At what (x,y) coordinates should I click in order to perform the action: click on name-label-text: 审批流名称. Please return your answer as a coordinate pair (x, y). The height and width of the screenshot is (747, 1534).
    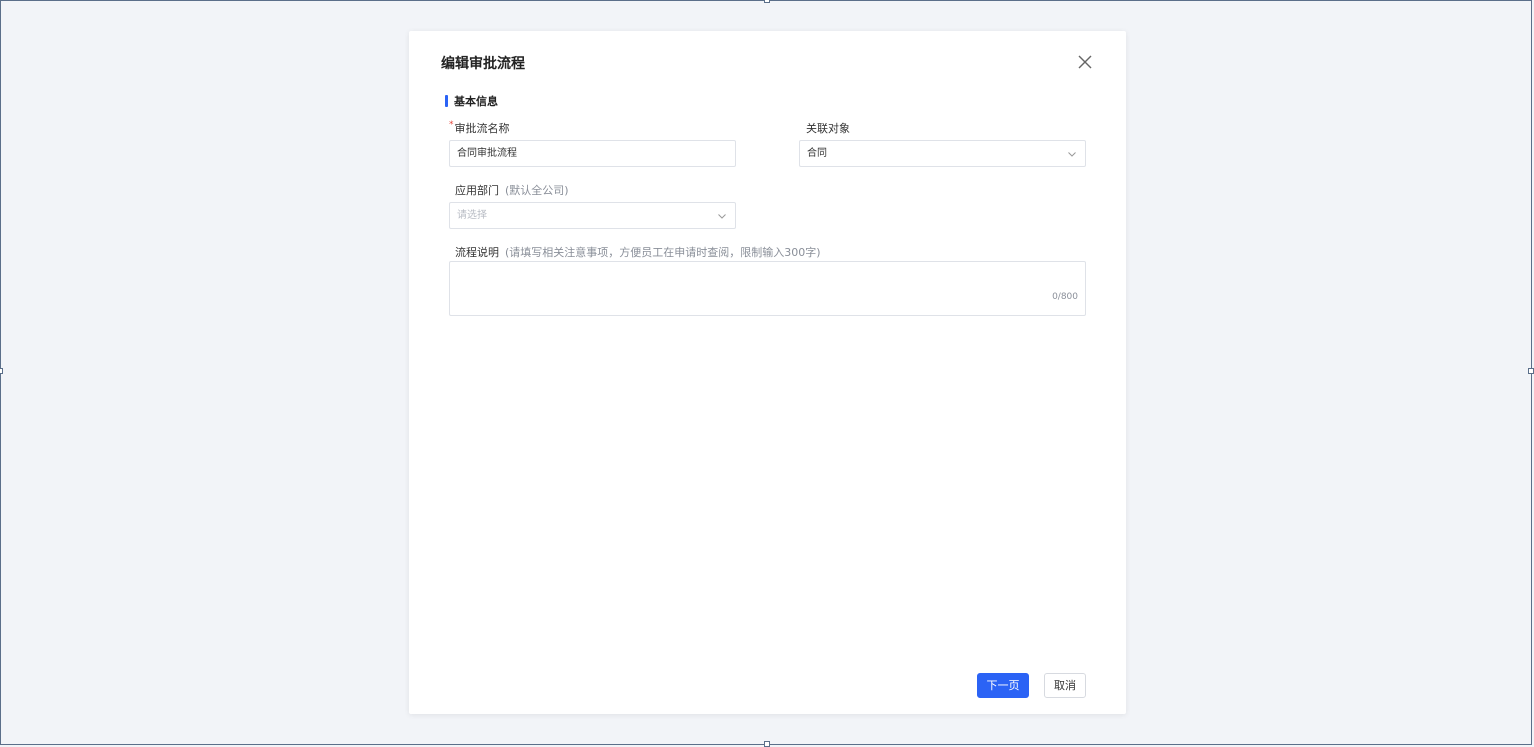
    Looking at the image, I should click on (482, 128).